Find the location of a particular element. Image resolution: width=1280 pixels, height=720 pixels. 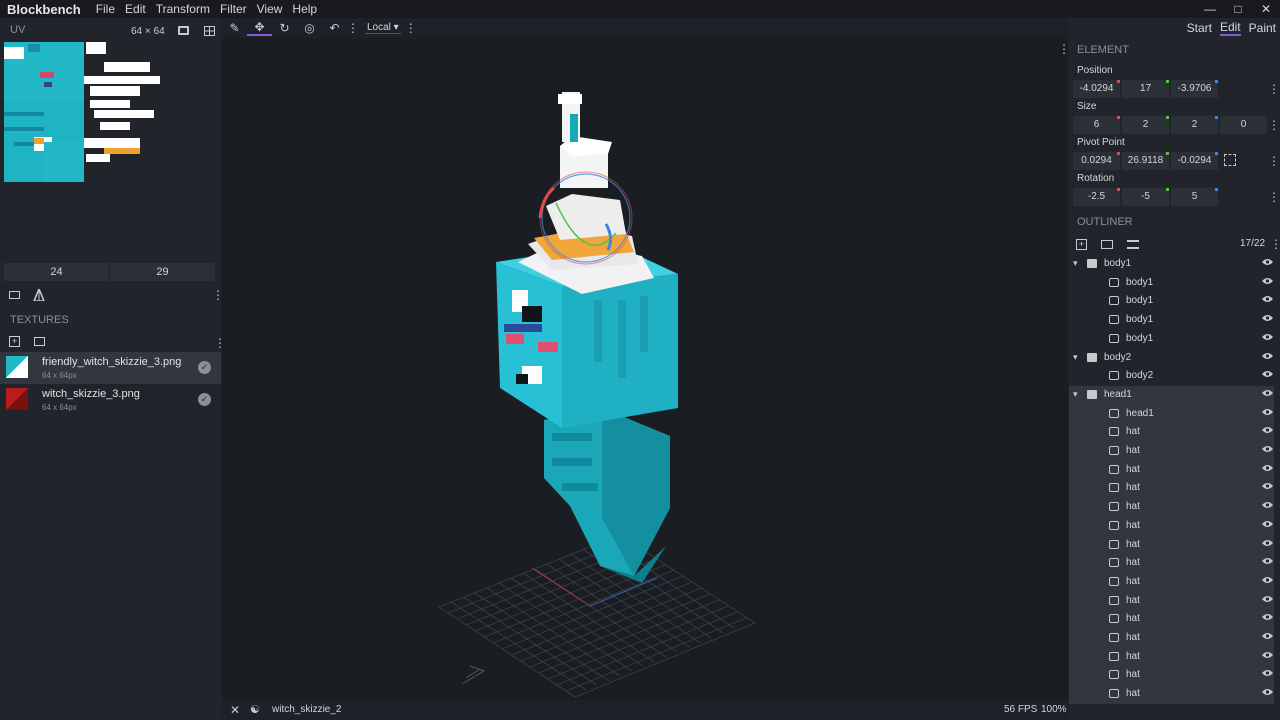

mirror-icon is located at coordinates (39, 295).